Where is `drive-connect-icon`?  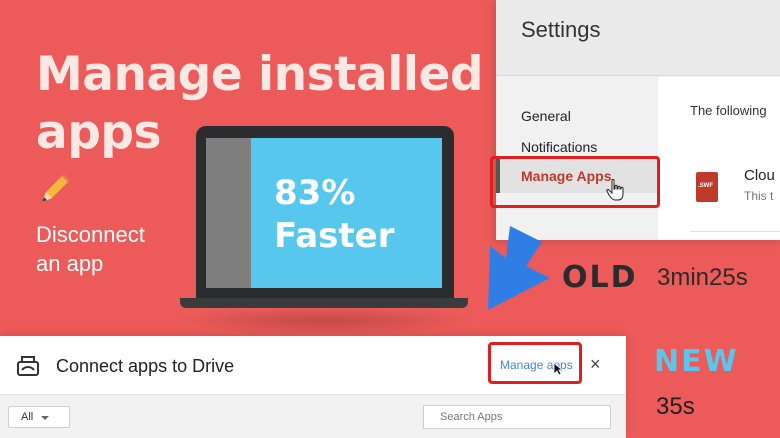
drive-connect-icon is located at coordinates (28, 366).